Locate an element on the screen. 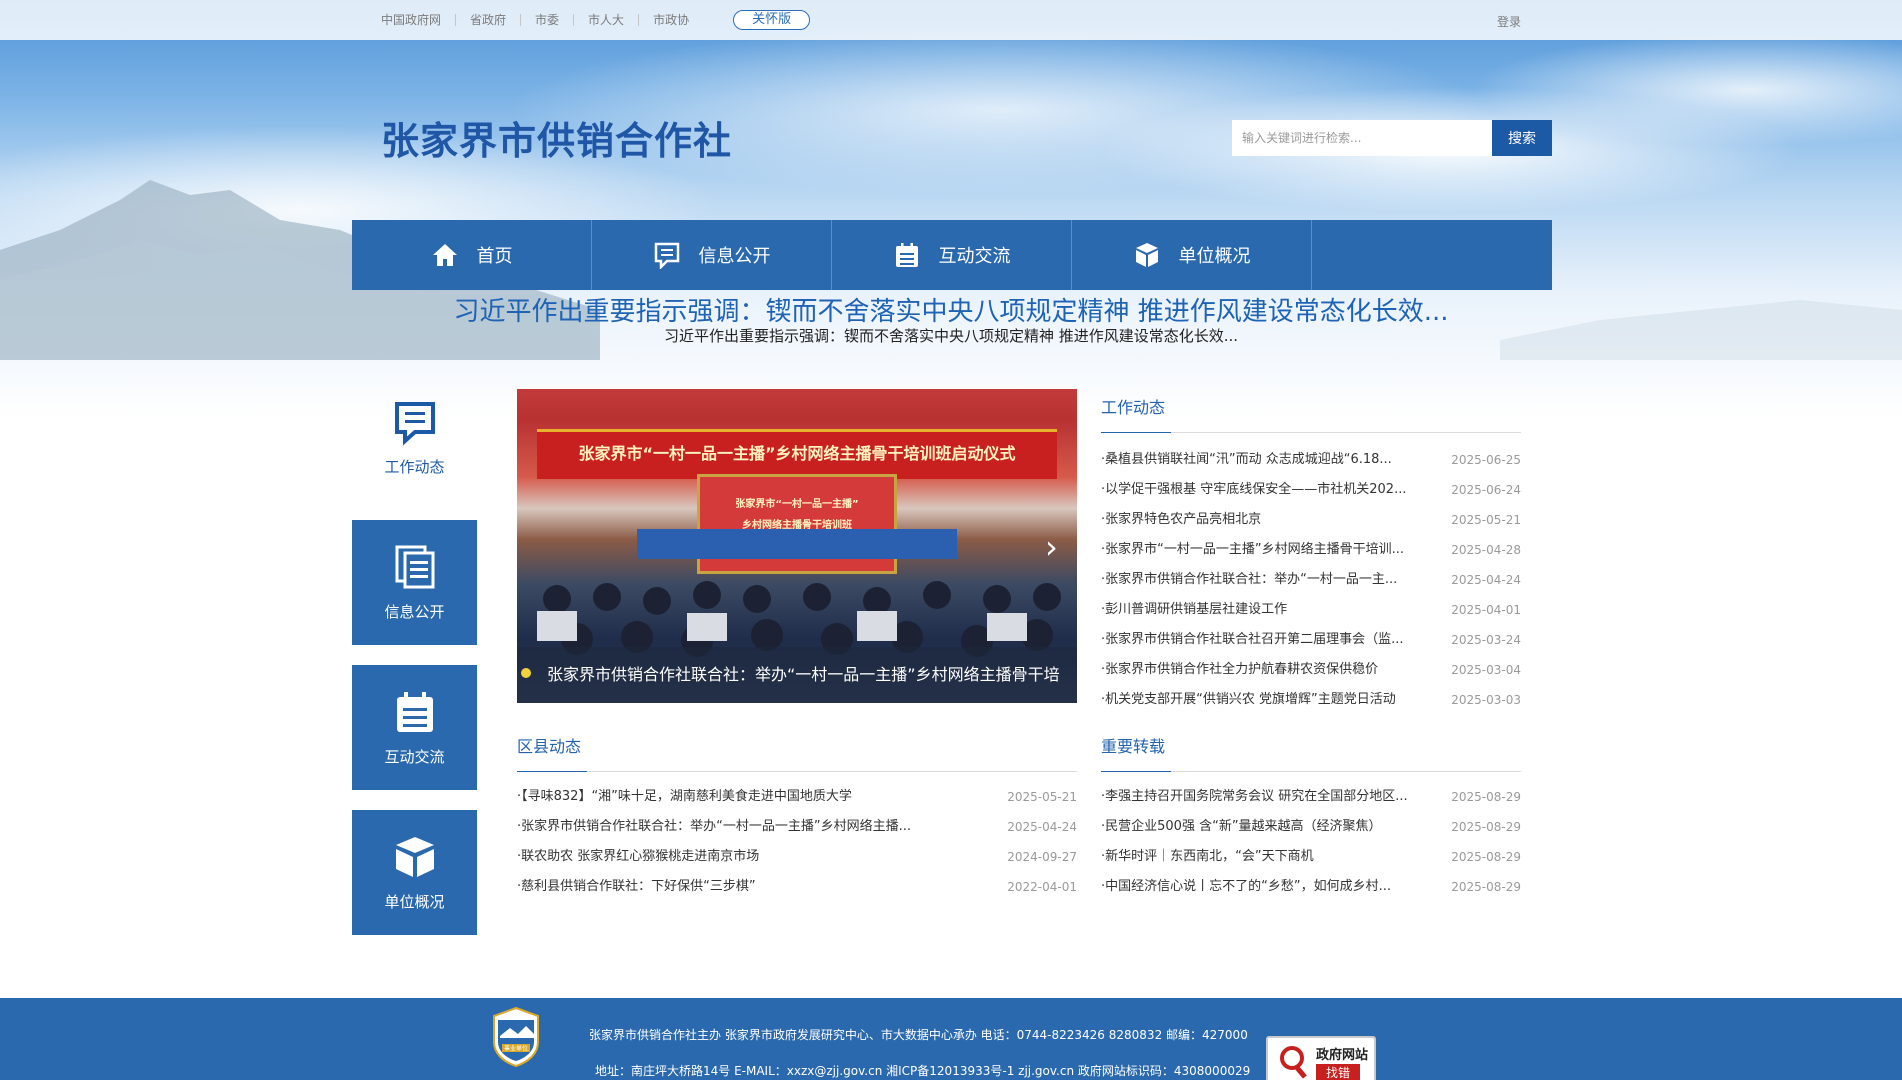  list-item: ·张家界市供销合作社联合社召开第二届理事会（监... 2025-03-24 is located at coordinates (1311, 640).